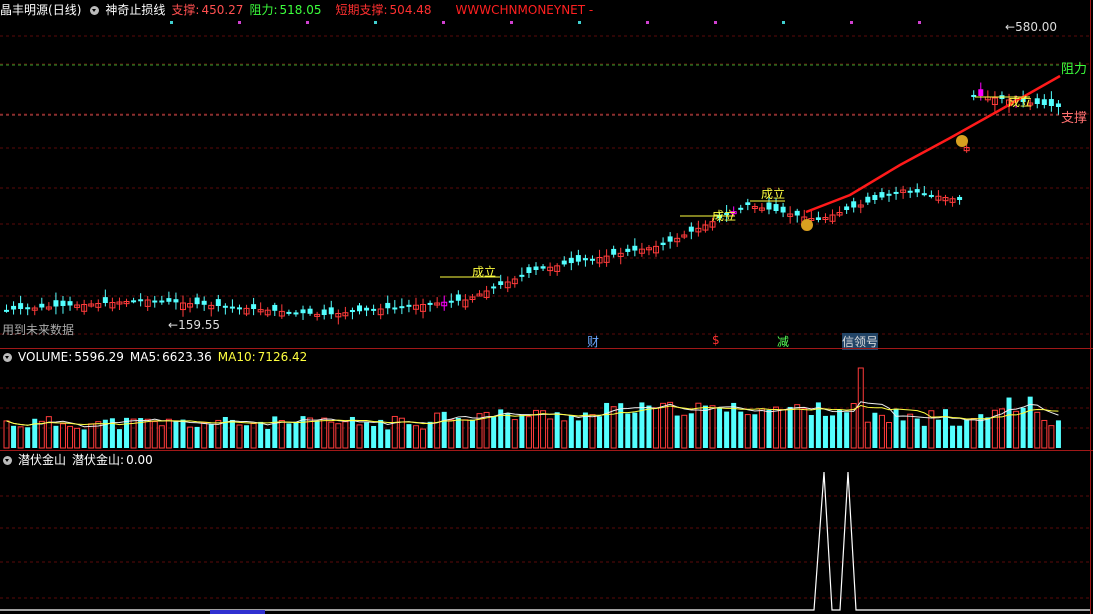 The image size is (1093, 614). Describe the element at coordinates (1036, 27) in the screenshot. I see `high-price-value: 580.00` at that location.